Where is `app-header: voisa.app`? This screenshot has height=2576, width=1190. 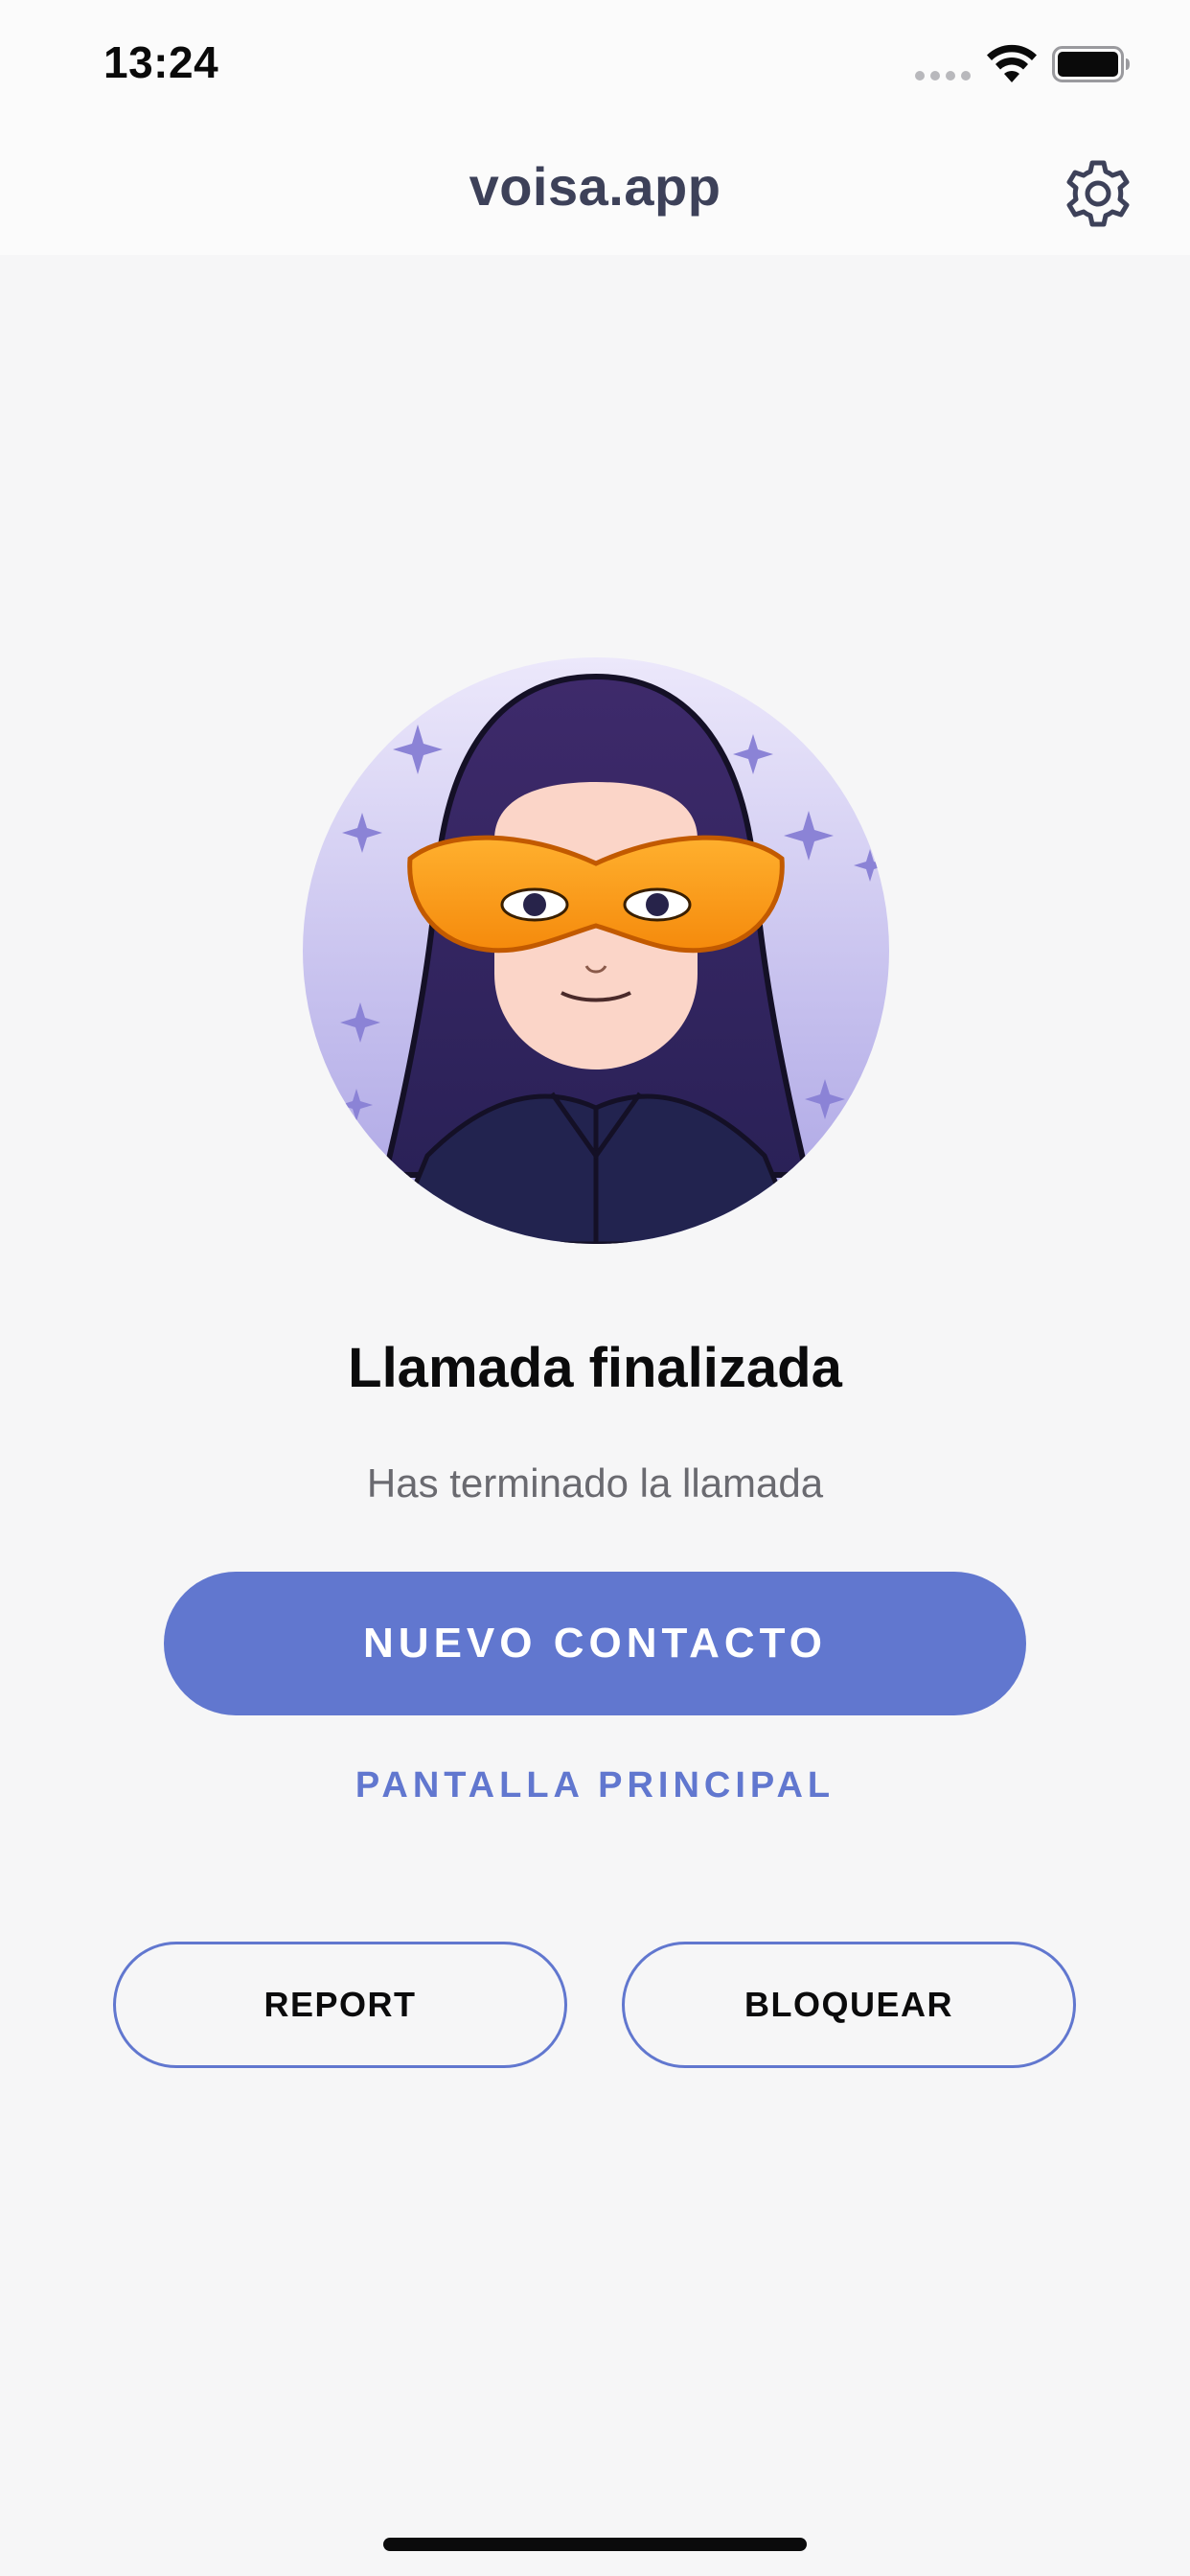 app-header: voisa.app is located at coordinates (595, 194).